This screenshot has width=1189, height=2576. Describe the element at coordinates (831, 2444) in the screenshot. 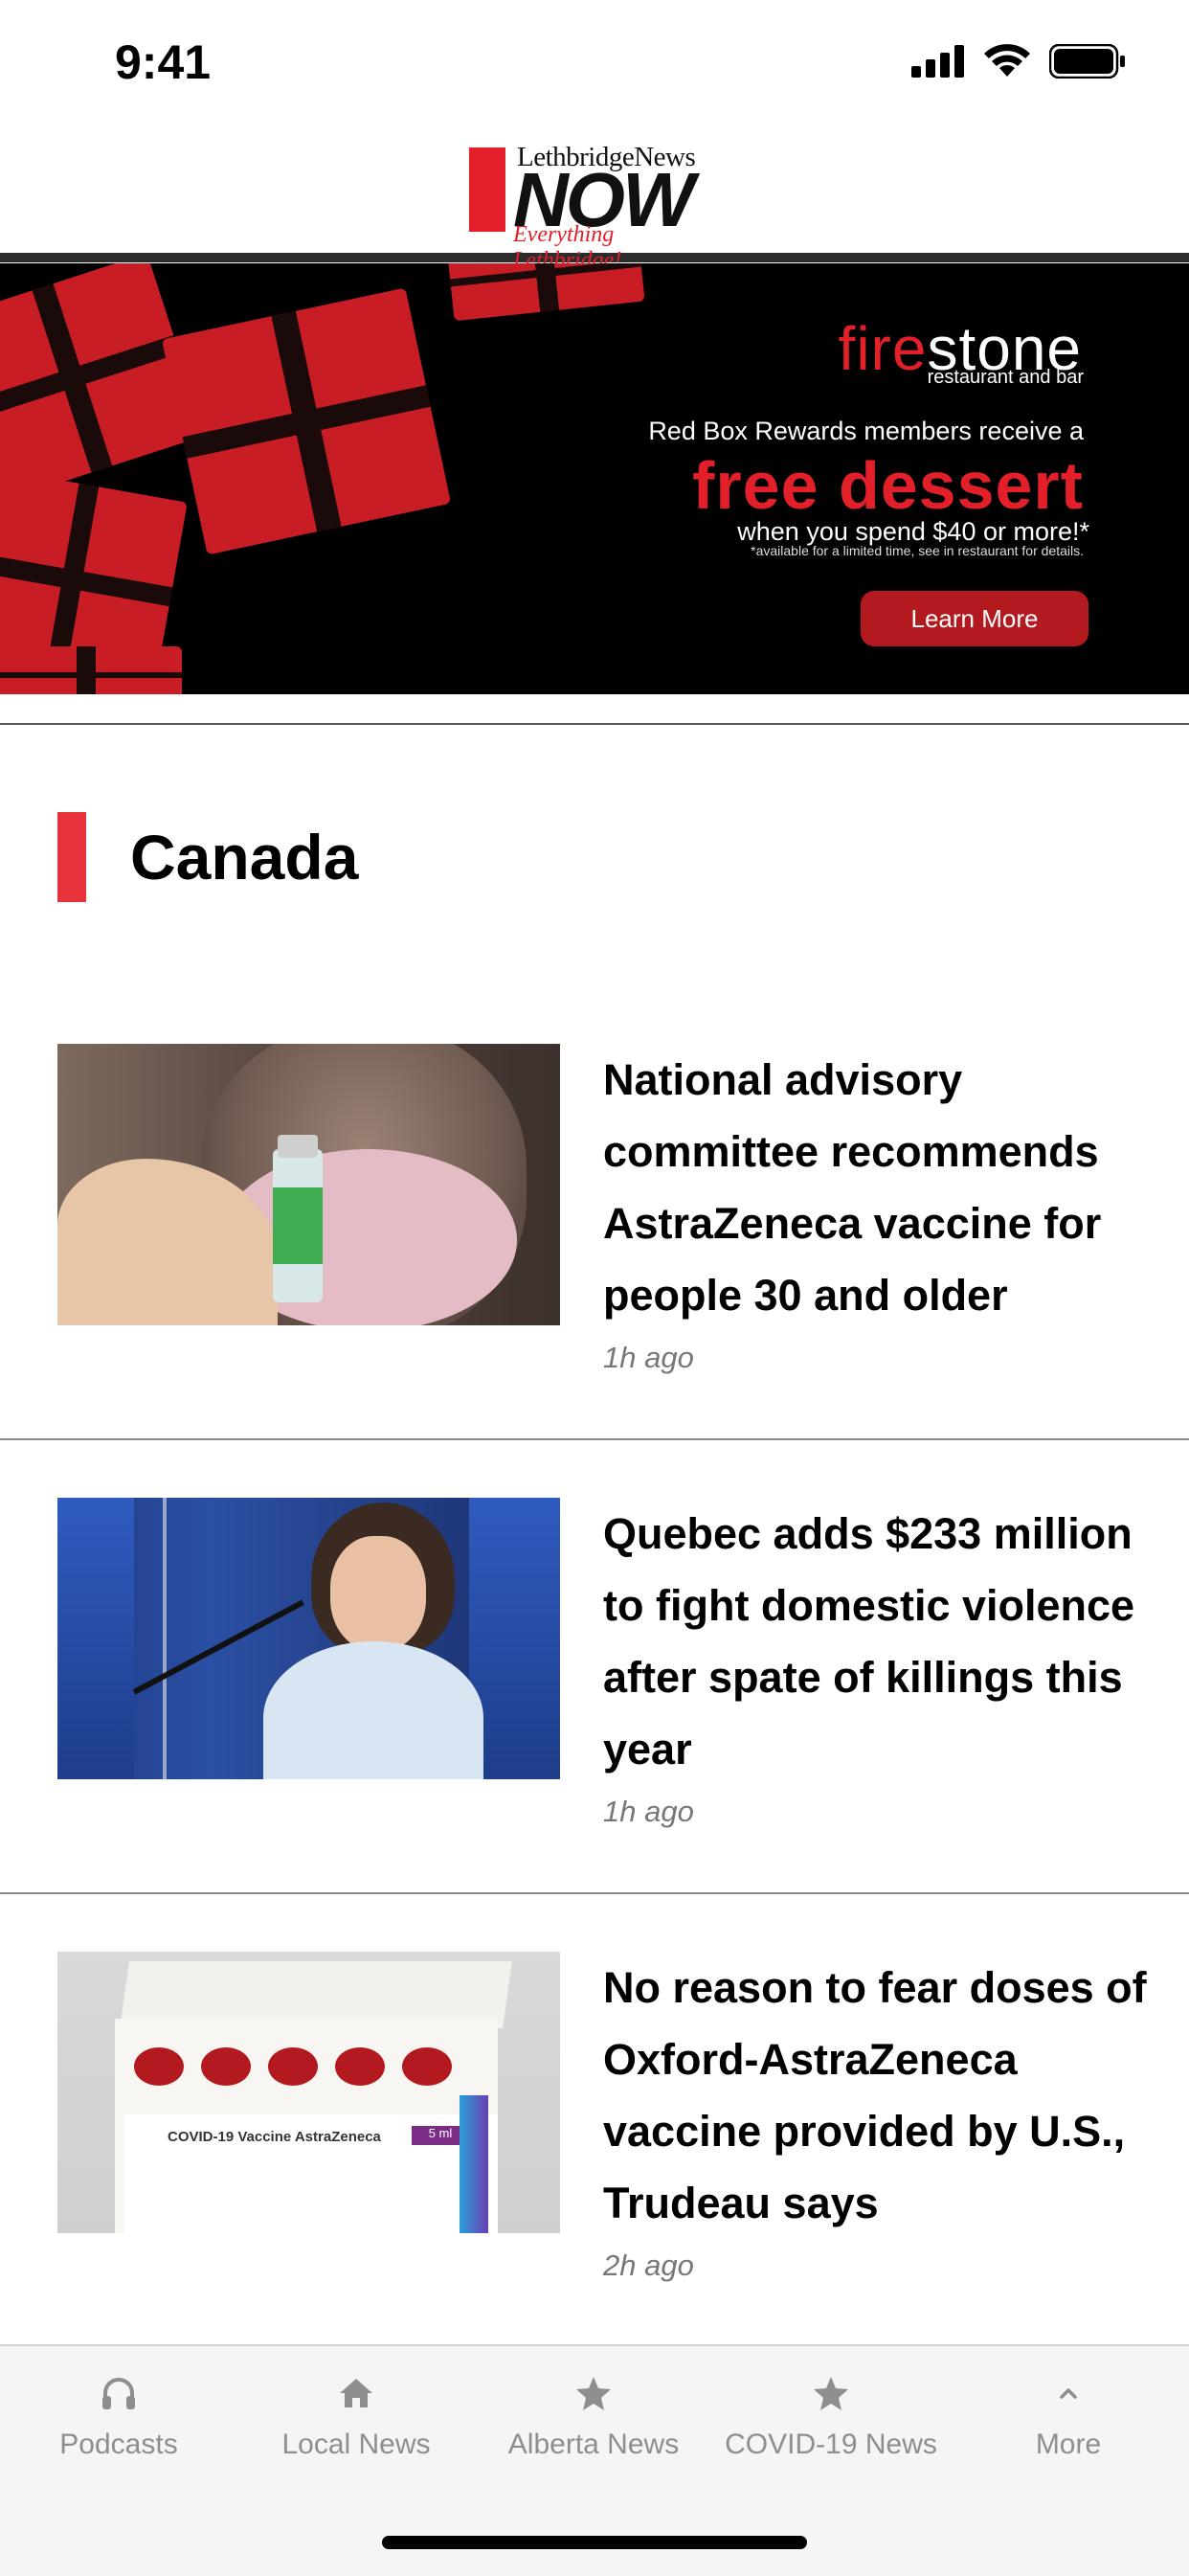

I see `tab-label: COVID-19 News` at that location.